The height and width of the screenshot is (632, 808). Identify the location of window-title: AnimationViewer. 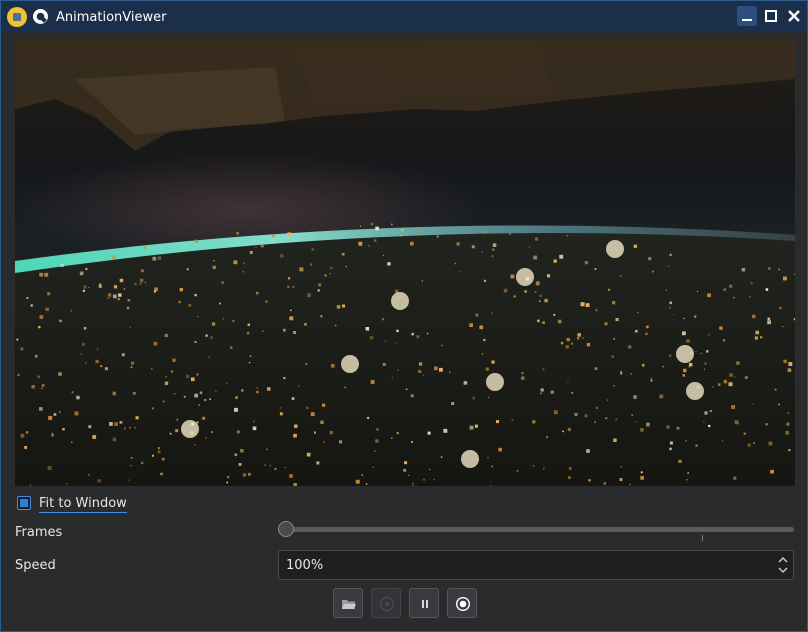
(111, 17).